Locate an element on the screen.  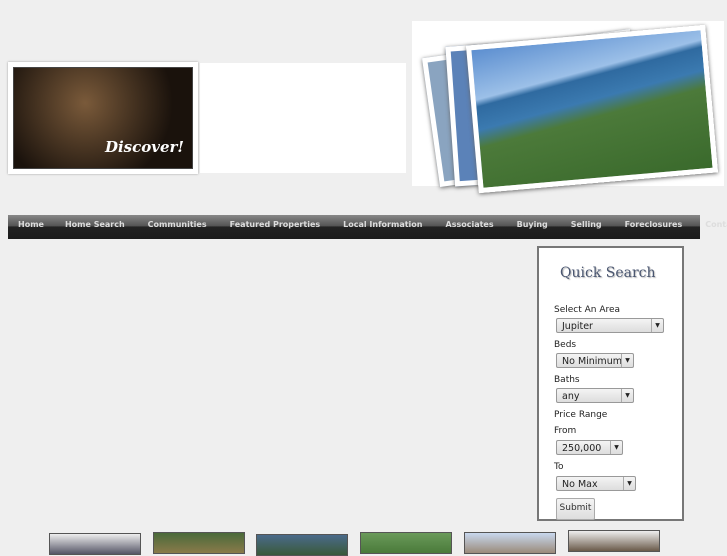
beds-label: Beds is located at coordinates (565, 345).